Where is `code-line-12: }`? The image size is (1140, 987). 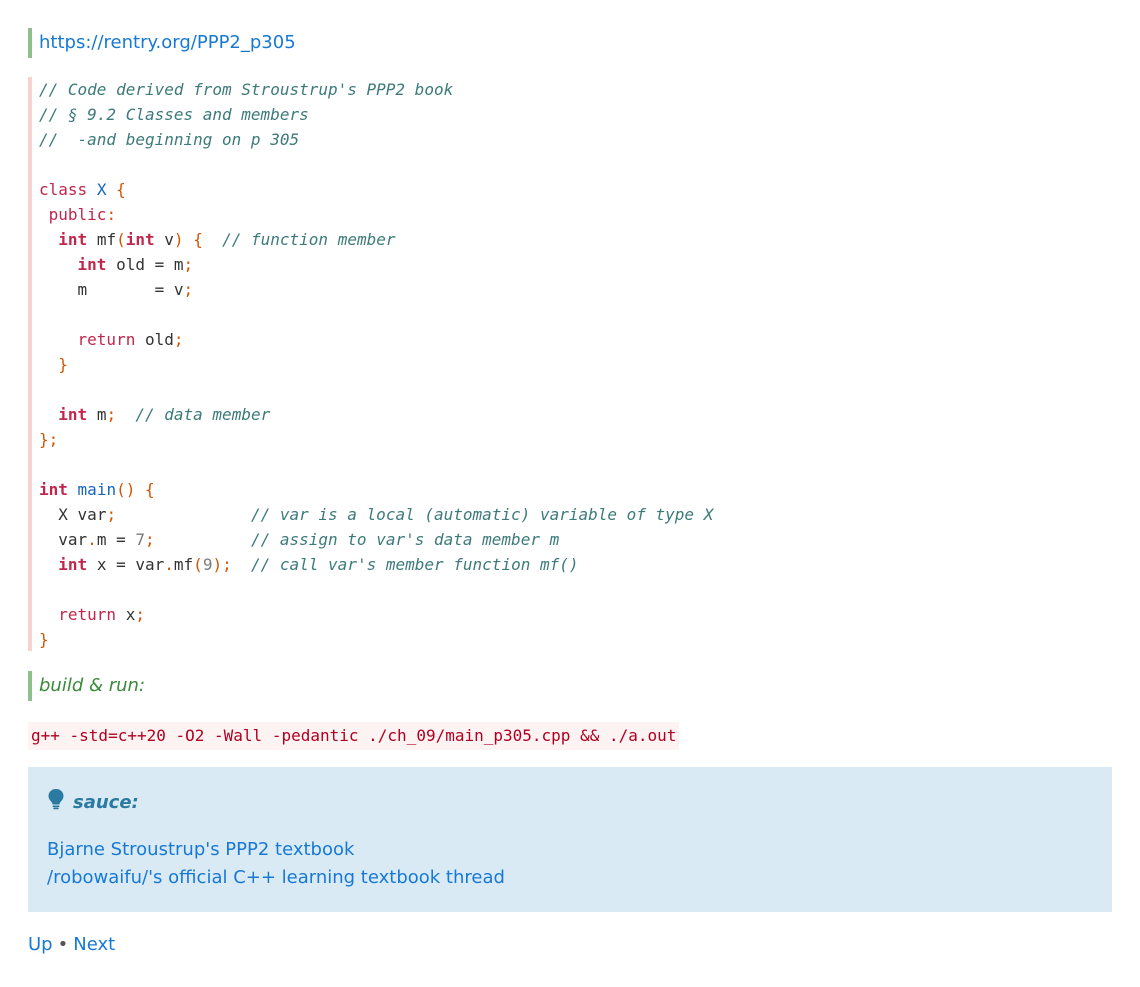
code-line-12: } is located at coordinates (63, 364).